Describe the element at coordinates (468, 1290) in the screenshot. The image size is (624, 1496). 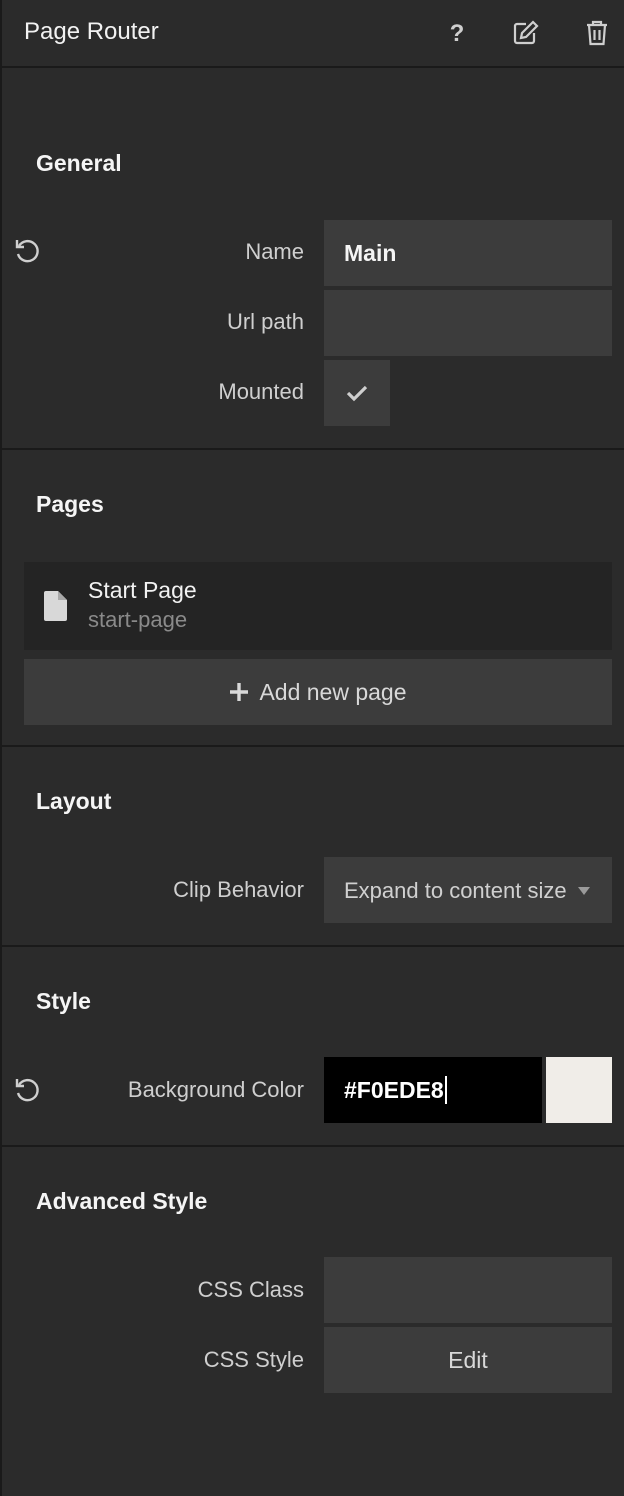
I see `css-class-input` at that location.